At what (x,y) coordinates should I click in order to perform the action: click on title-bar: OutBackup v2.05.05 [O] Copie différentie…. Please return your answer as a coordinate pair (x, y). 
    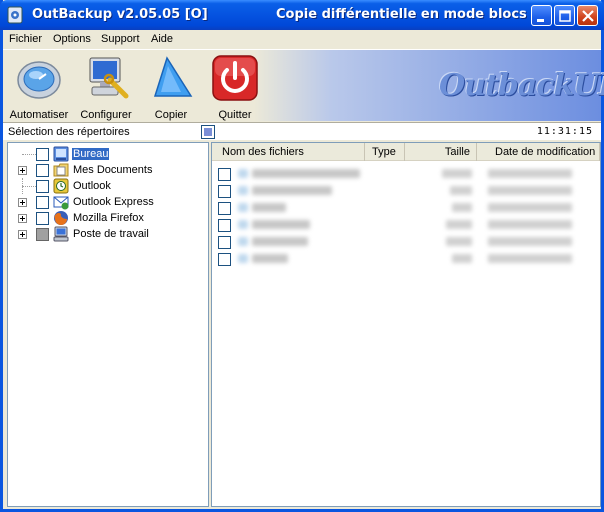
    Looking at the image, I should click on (302, 15).